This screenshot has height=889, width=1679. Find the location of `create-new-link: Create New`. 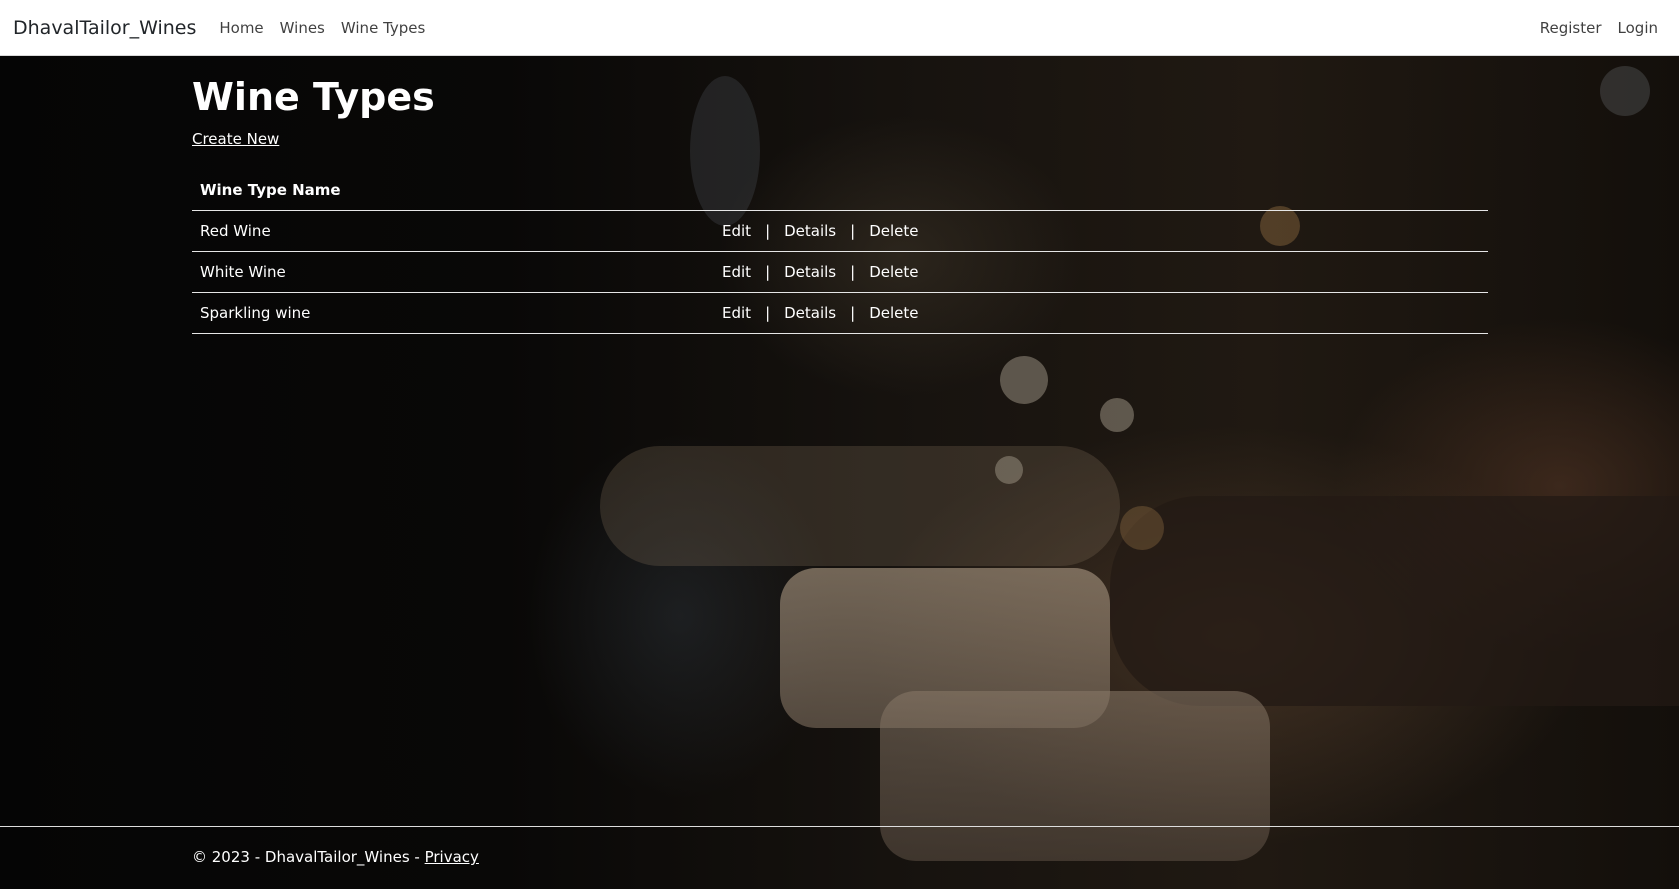

create-new-link: Create New is located at coordinates (235, 139).